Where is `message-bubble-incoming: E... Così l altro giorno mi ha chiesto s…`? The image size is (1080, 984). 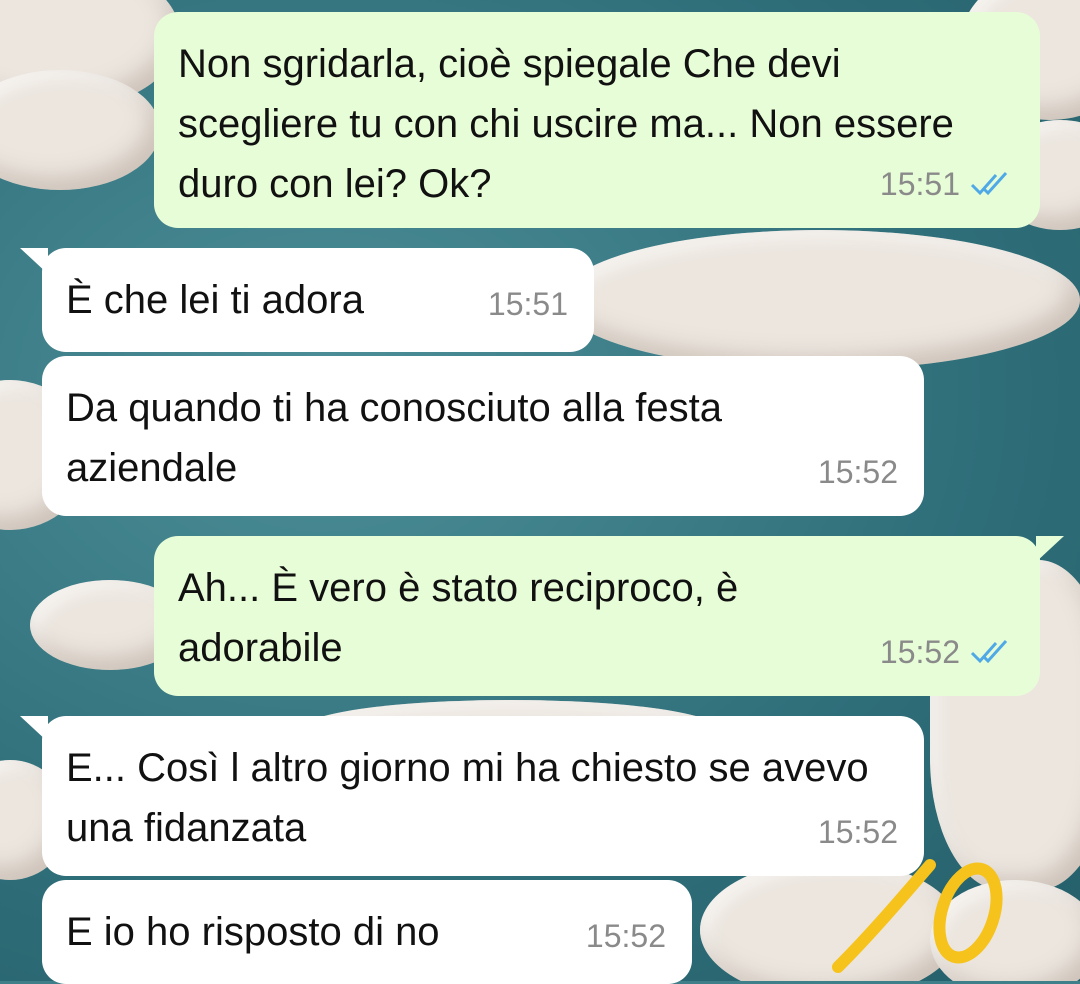 message-bubble-incoming: E... Così l altro giorno mi ha chiesto s… is located at coordinates (483, 796).